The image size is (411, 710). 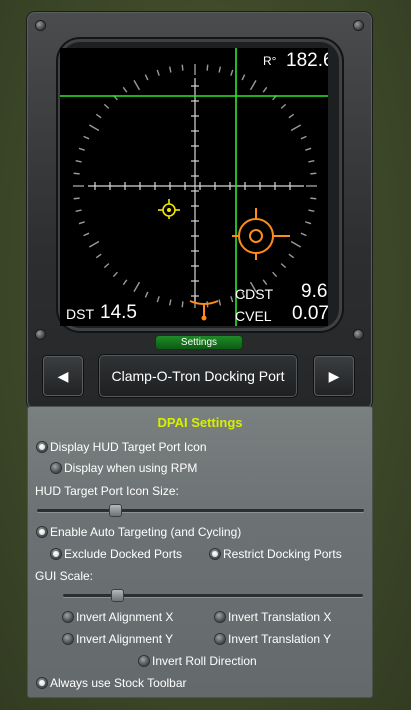 What do you see at coordinates (314, 291) in the screenshot?
I see `cdst-value: 9.6` at bounding box center [314, 291].